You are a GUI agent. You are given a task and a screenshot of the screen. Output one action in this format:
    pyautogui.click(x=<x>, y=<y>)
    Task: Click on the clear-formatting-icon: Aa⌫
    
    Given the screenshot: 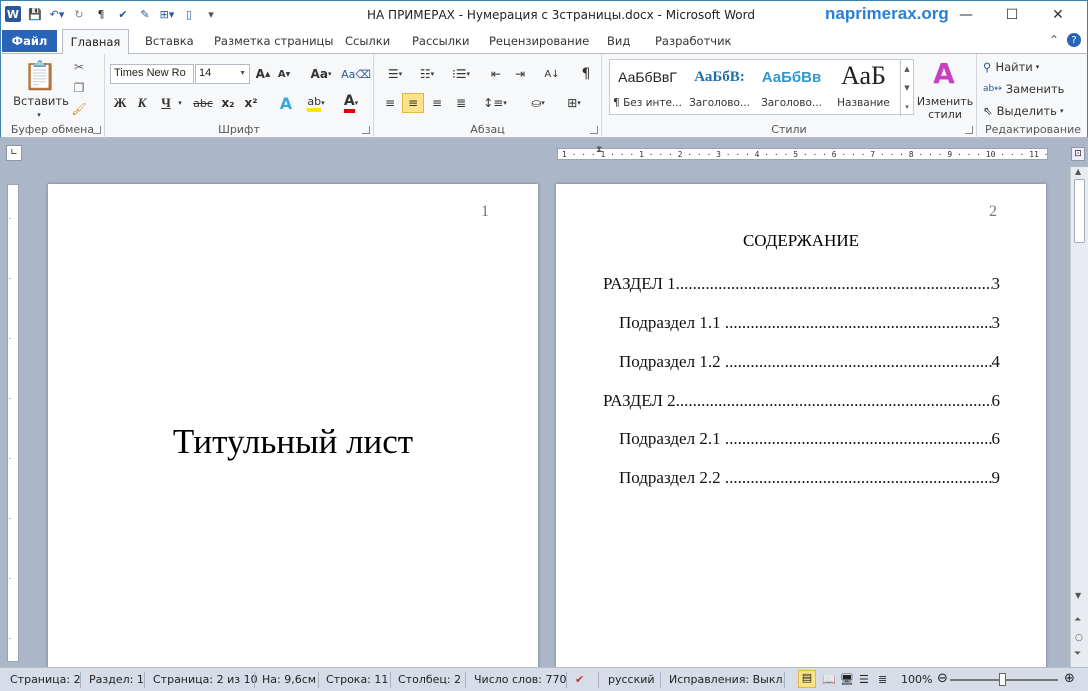 What is the action you would take?
    pyautogui.click(x=356, y=74)
    